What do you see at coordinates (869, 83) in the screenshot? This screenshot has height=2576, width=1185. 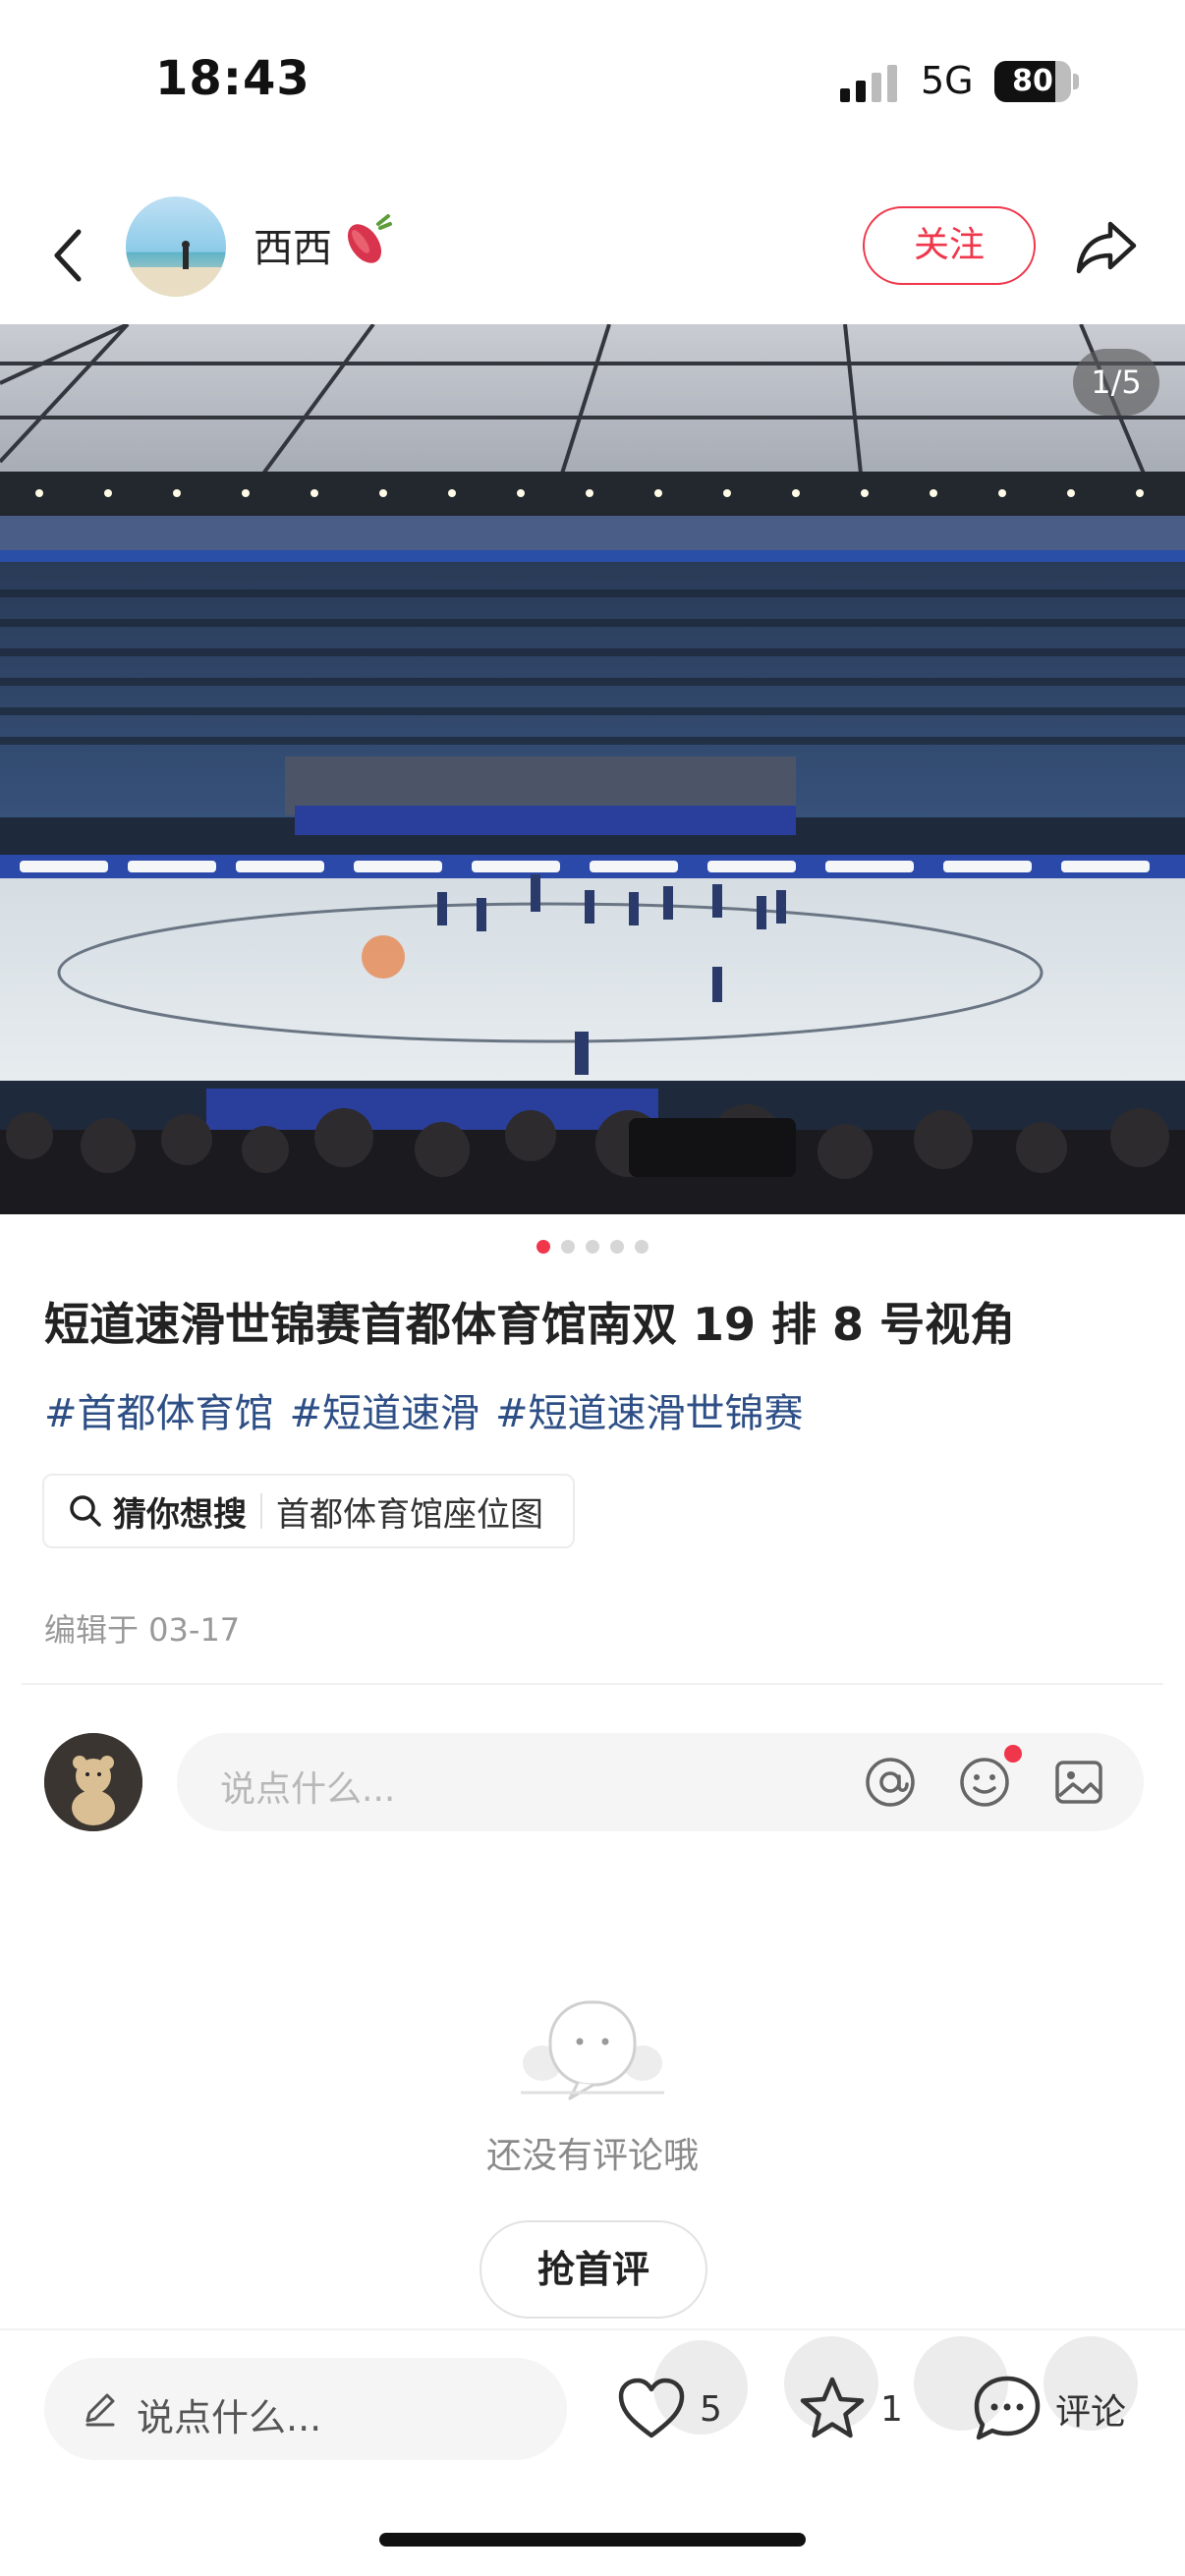 I see `signal-icon` at bounding box center [869, 83].